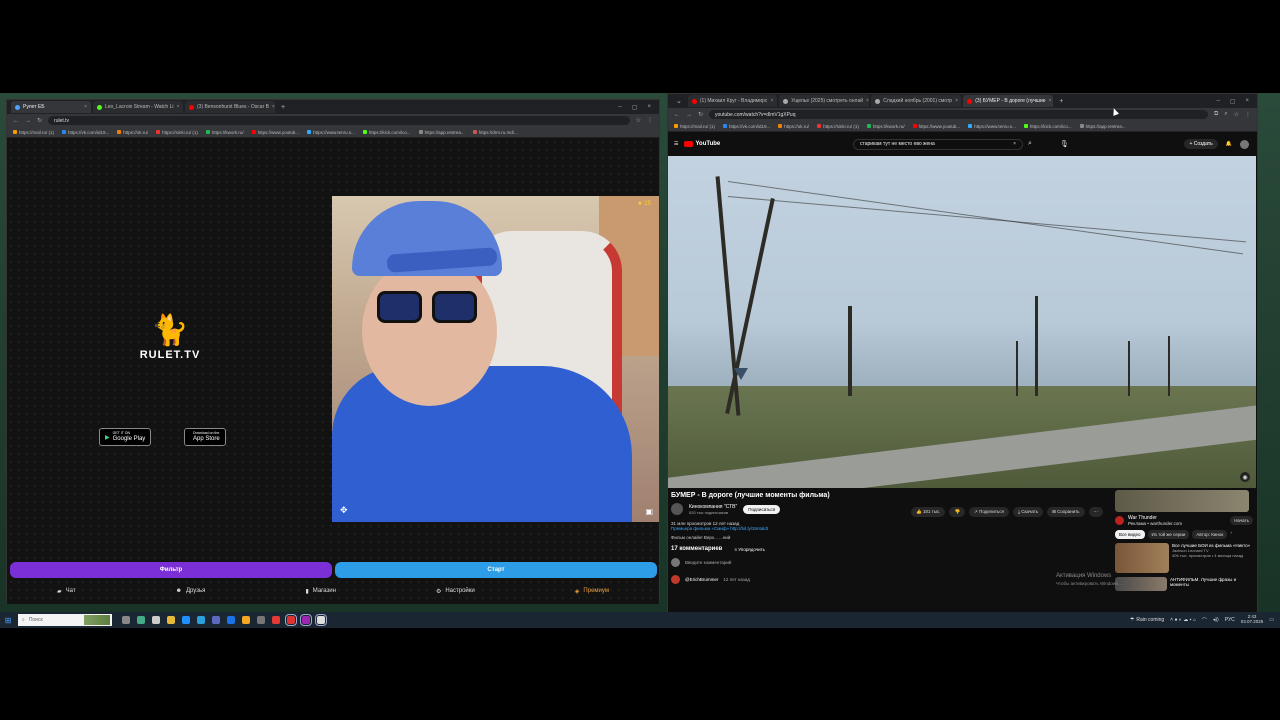 The width and height of the screenshot is (1280, 720). Describe the element at coordinates (1204, 620) in the screenshot. I see `wifi-icon: ⌒` at that location.